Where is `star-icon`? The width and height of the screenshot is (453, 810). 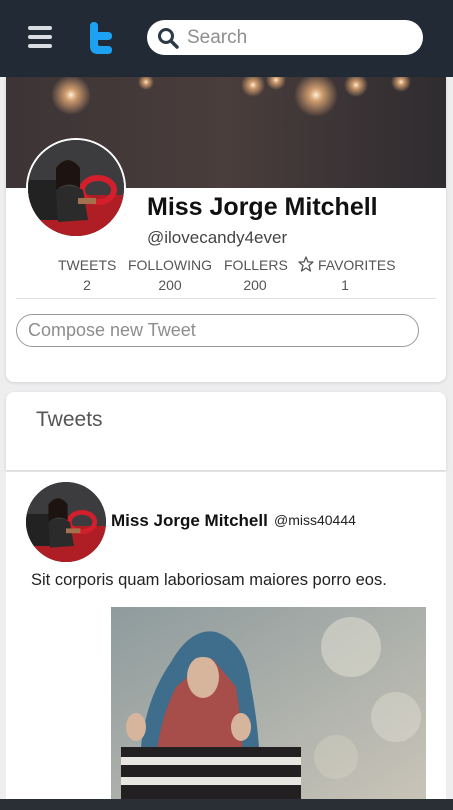 star-icon is located at coordinates (306, 264).